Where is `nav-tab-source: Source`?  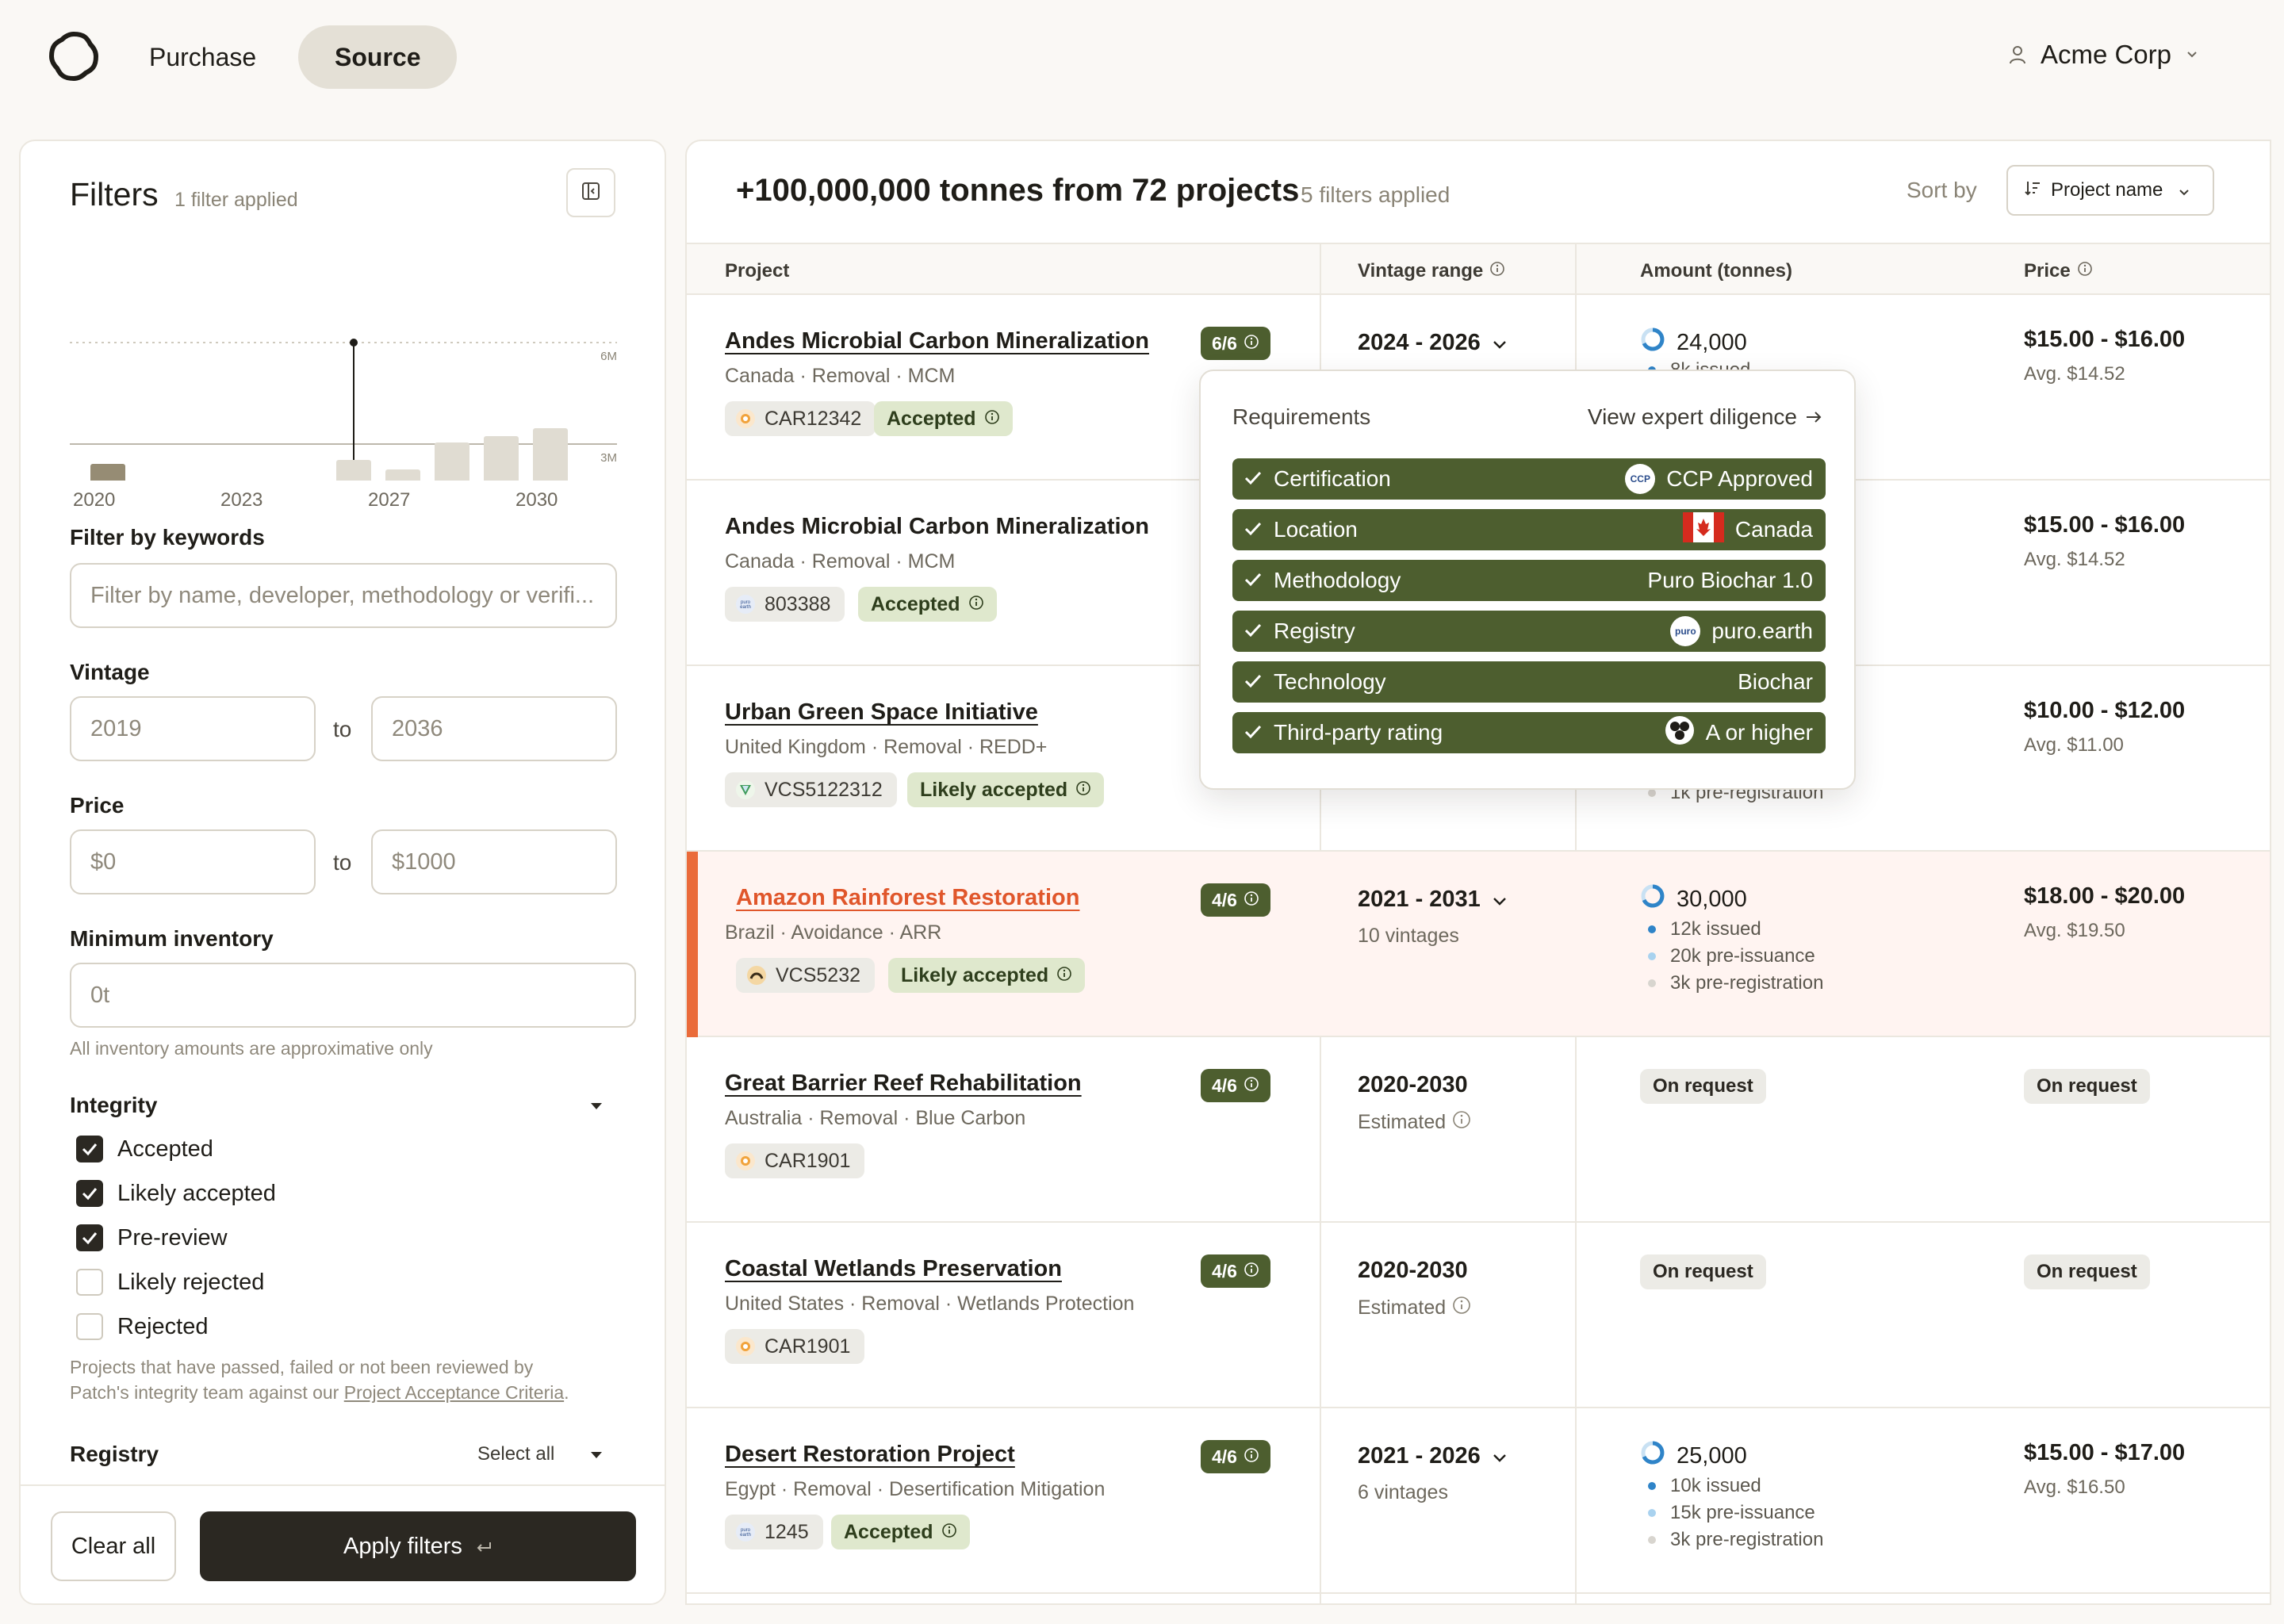 nav-tab-source: Source is located at coordinates (378, 57).